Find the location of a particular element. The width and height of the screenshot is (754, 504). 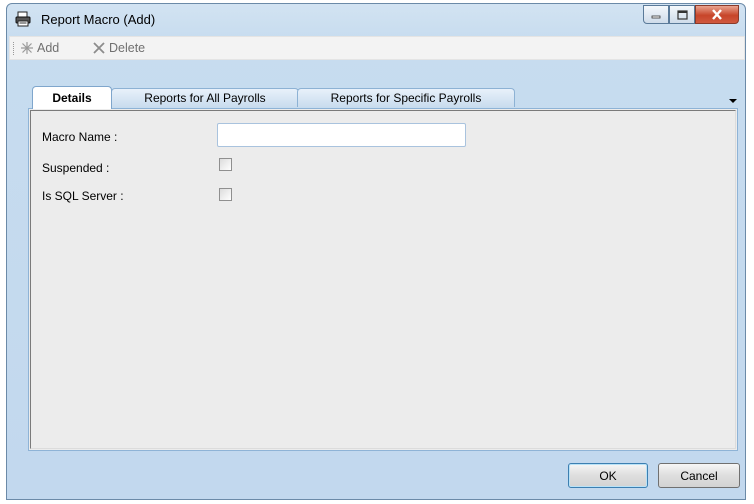

tab-details-label: Details is located at coordinates (72, 98).